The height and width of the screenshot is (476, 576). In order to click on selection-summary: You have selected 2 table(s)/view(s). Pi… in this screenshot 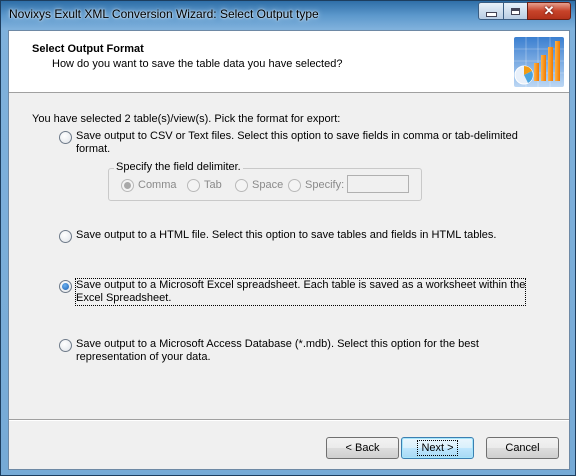, I will do `click(186, 119)`.